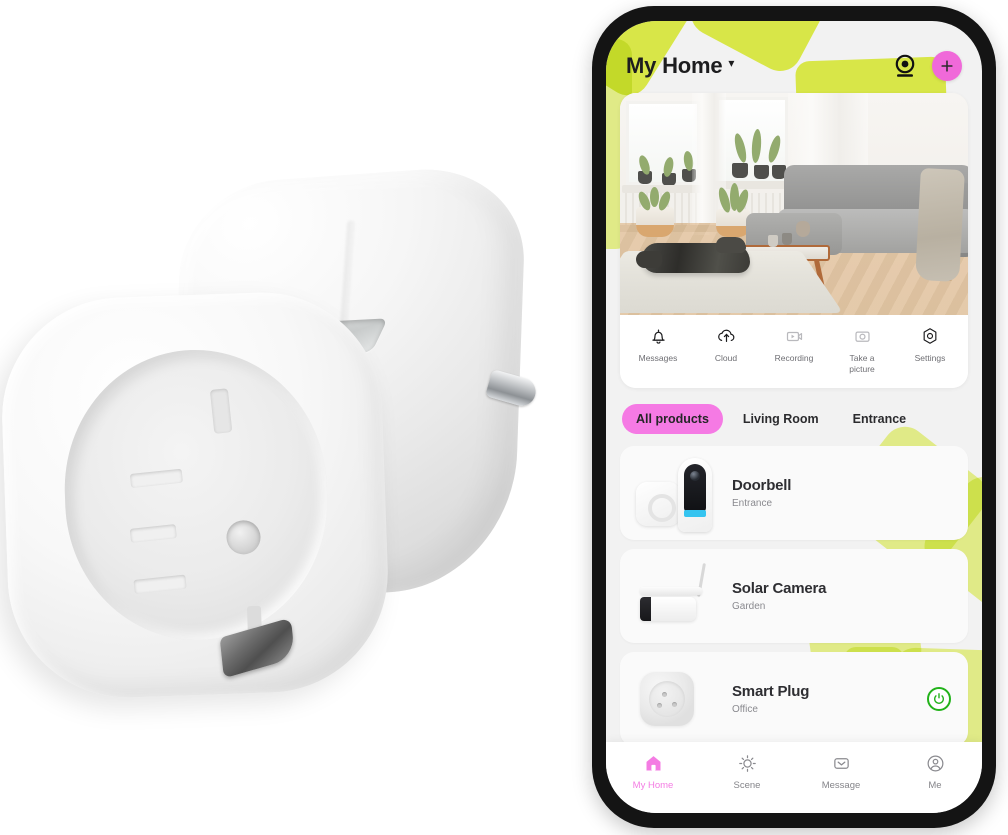  Describe the element at coordinates (935, 785) in the screenshot. I see `nav-label: Me` at that location.